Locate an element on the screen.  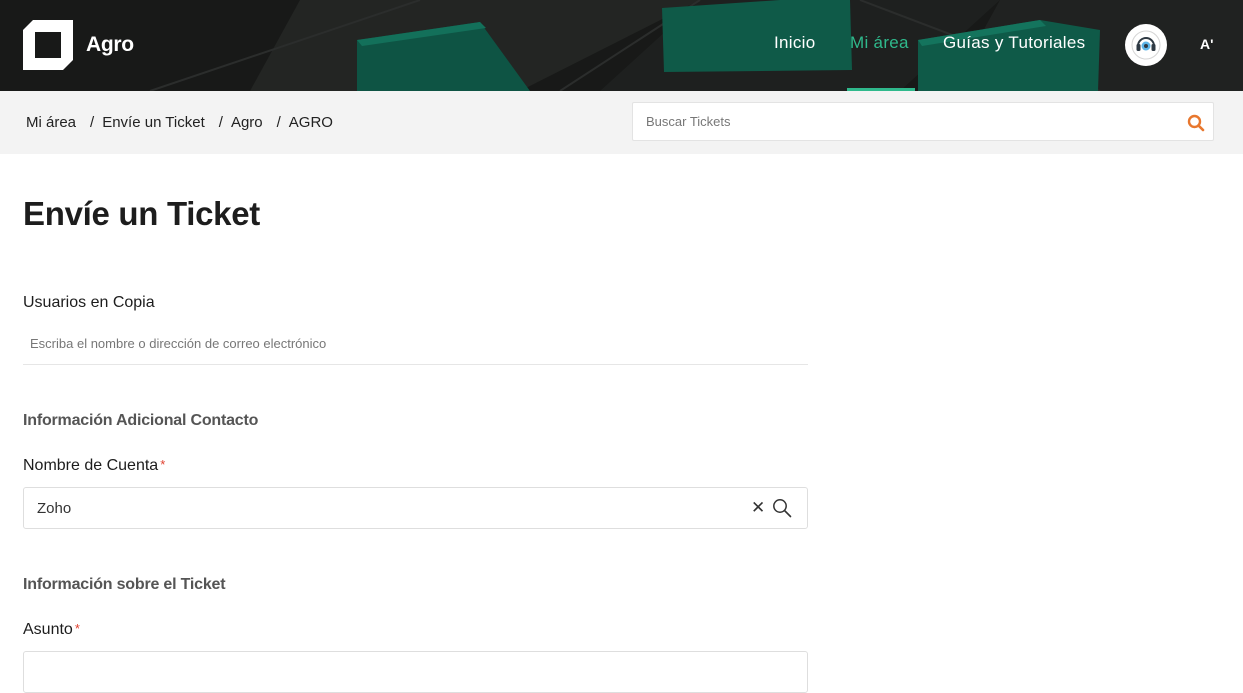
subject-label: Asunto * is located at coordinates (51, 630).